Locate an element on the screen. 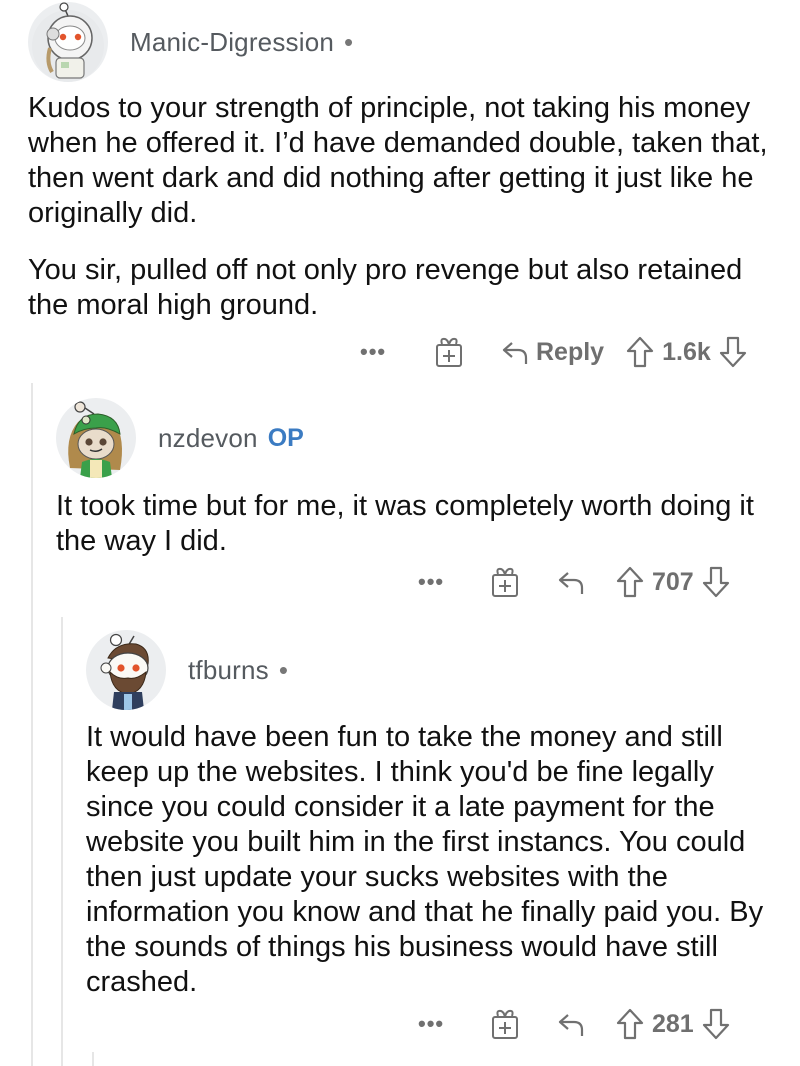 This screenshot has width=800, height=1066. snoo-bearded-avatar-icon is located at coordinates (126, 671).